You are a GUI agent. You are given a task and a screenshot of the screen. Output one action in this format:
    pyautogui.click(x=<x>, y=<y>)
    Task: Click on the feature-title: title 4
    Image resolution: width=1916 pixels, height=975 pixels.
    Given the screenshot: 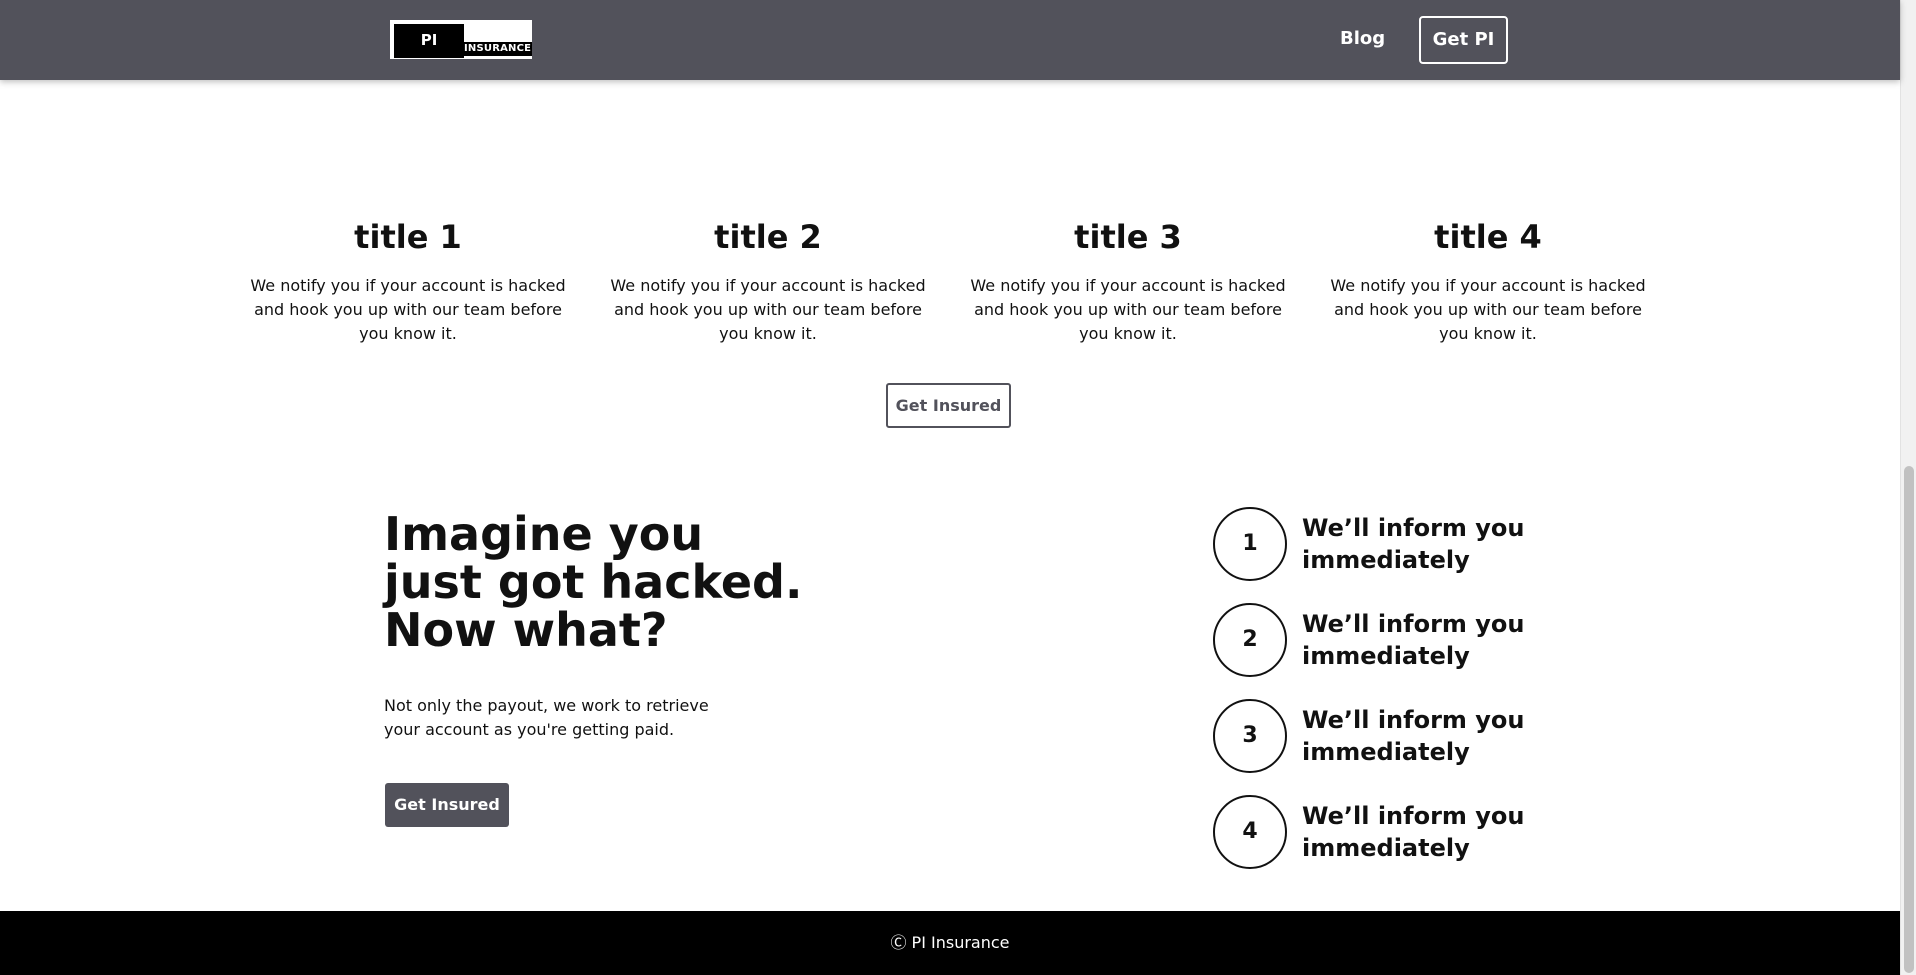 What is the action you would take?
    pyautogui.click(x=1488, y=237)
    